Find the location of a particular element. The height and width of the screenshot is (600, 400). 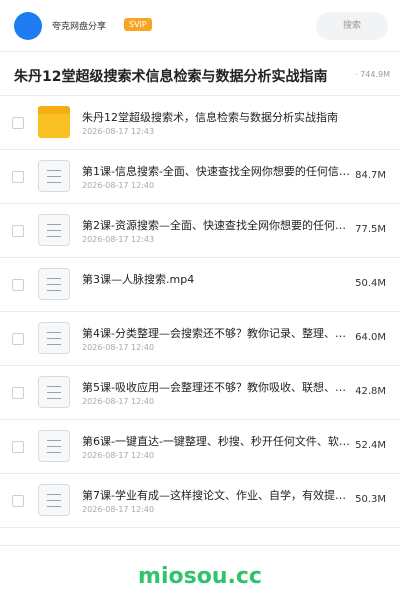

folder-icon is located at coordinates (54, 122).